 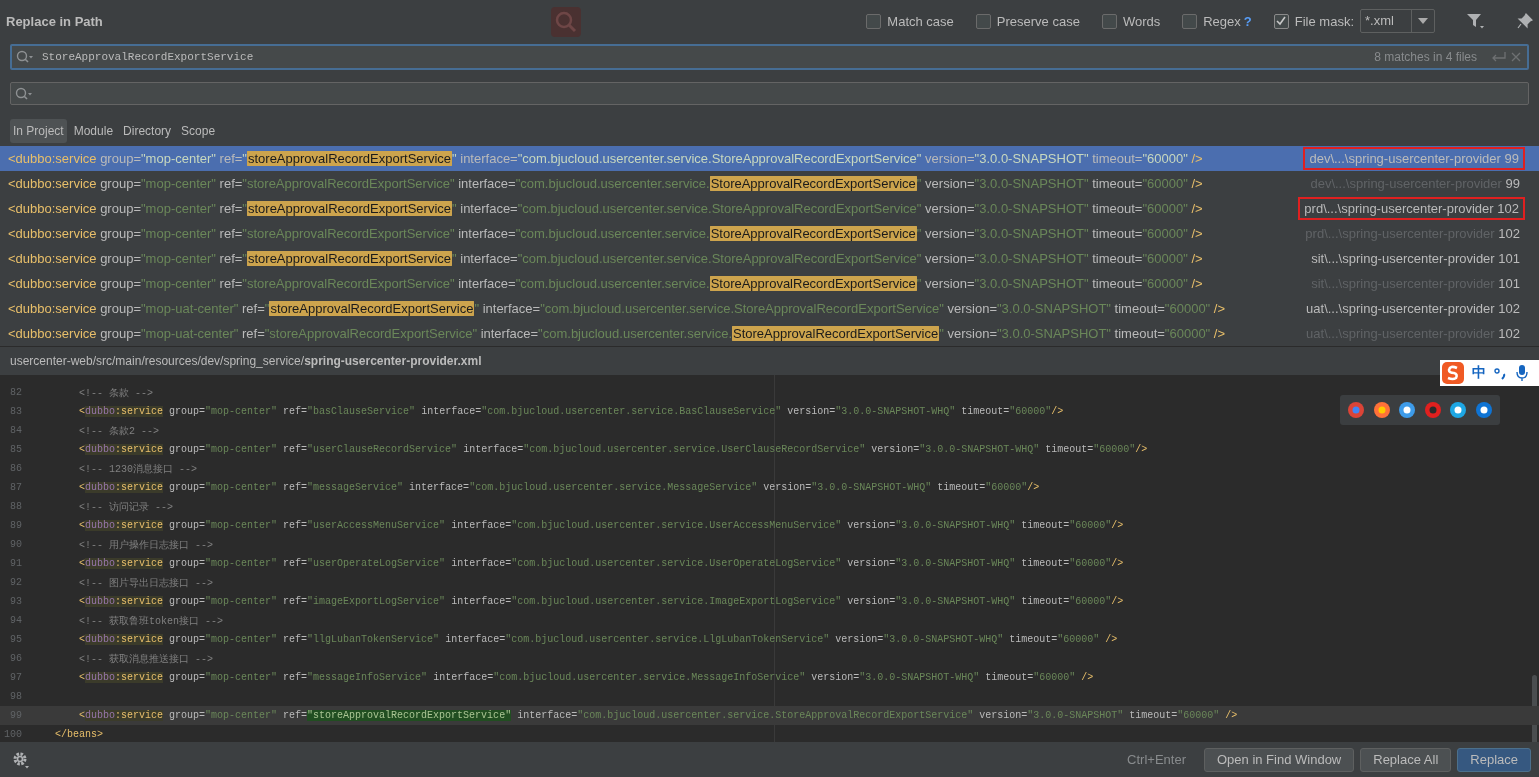 What do you see at coordinates (145, 583) in the screenshot?
I see `code-line: <!-- 图片导出日志接口 -->` at bounding box center [145, 583].